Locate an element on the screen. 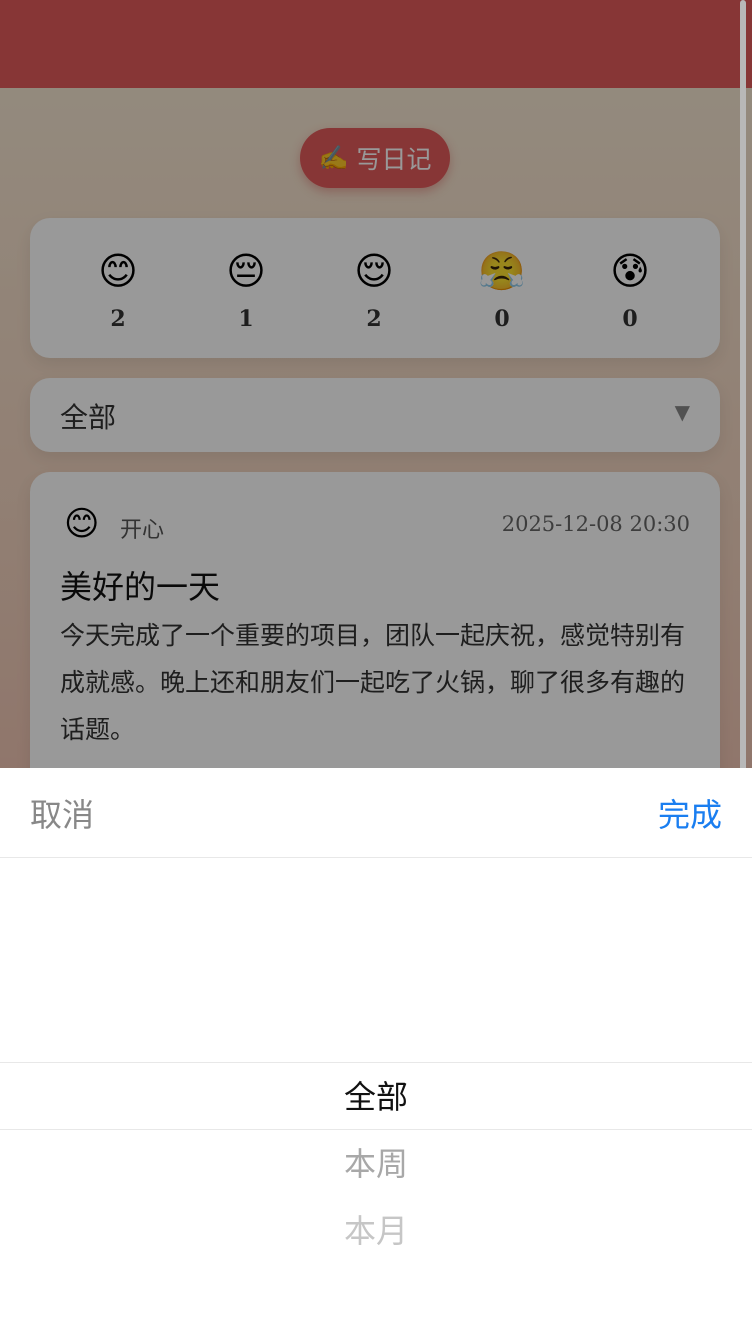  done-button: 完成 is located at coordinates (690, 813).